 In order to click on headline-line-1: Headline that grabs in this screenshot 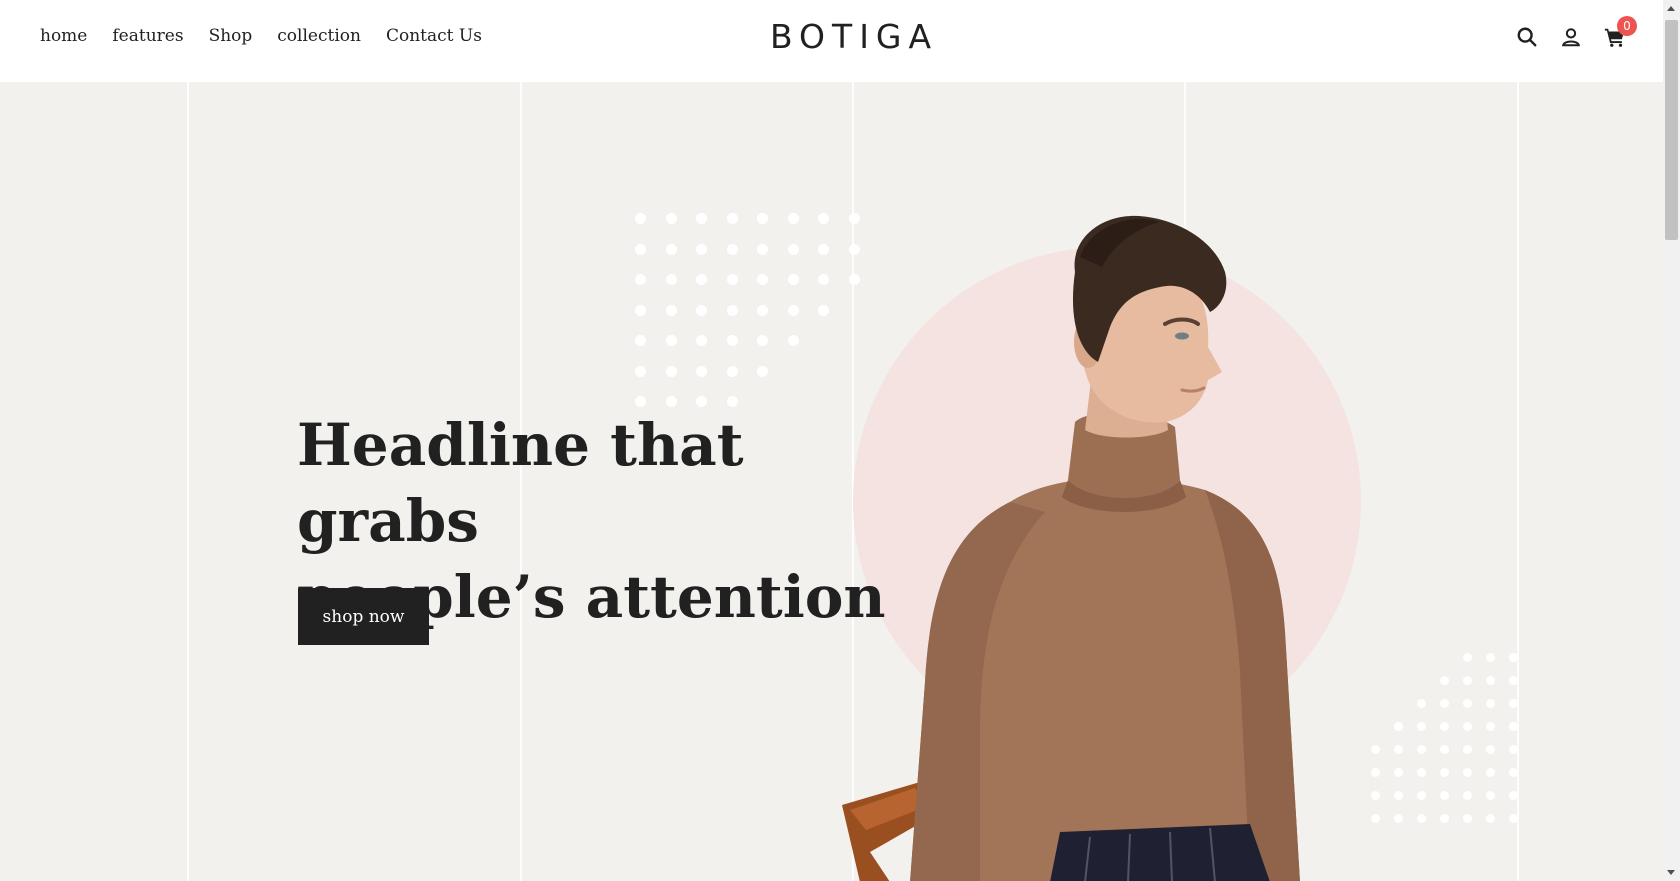, I will do `click(520, 483)`.